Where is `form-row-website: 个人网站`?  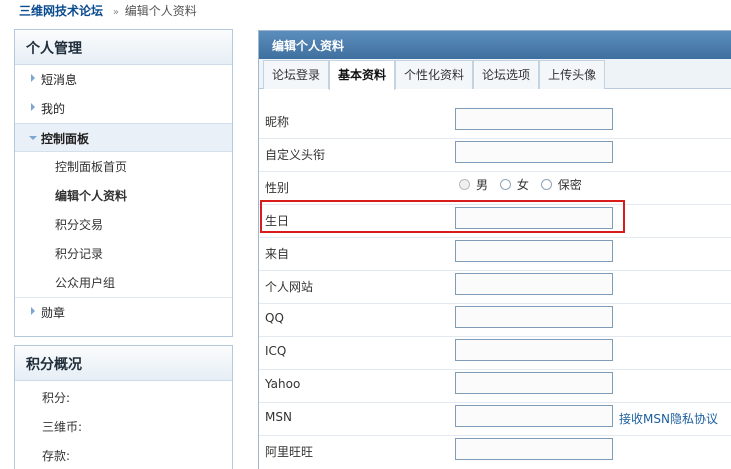 form-row-website: 个人网站 is located at coordinates (495, 287).